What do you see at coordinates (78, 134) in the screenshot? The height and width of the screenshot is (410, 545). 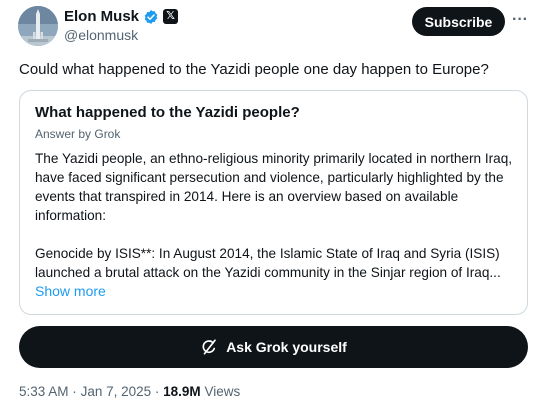 I see `grok-card-subtitle: Answer by Grok` at bounding box center [78, 134].